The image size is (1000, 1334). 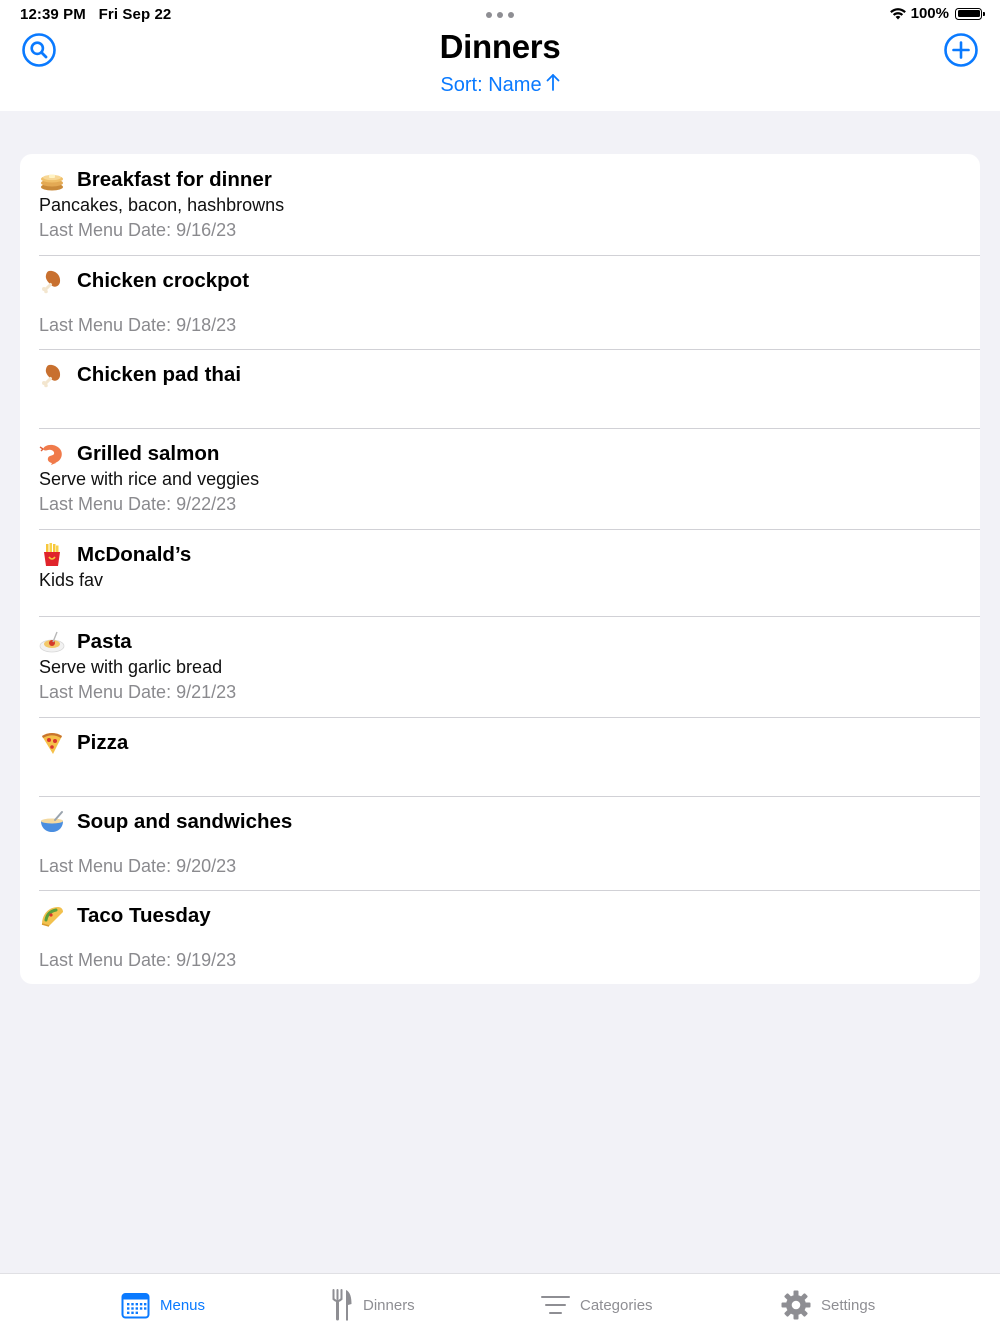 What do you see at coordinates (53, 14) in the screenshot?
I see `status-time-text: 12:39 PM` at bounding box center [53, 14].